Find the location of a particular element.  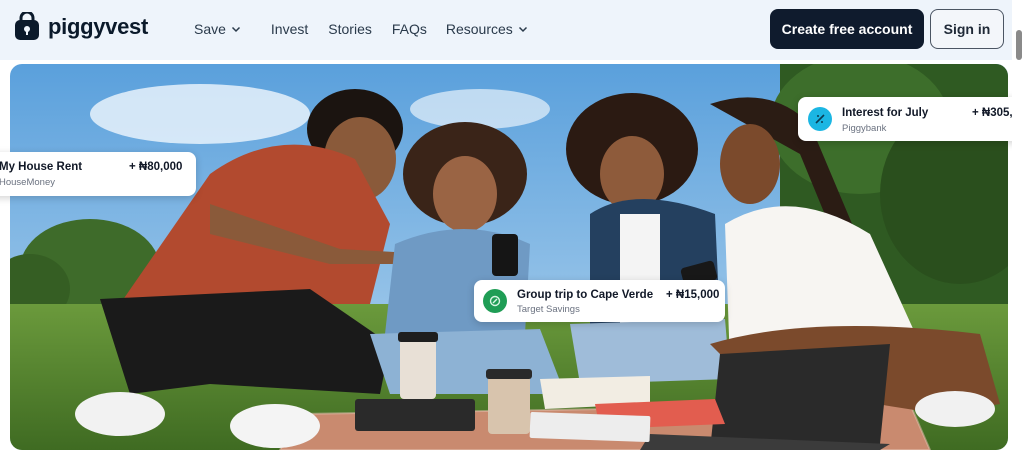

create-account-button: Create free account is located at coordinates (847, 29).